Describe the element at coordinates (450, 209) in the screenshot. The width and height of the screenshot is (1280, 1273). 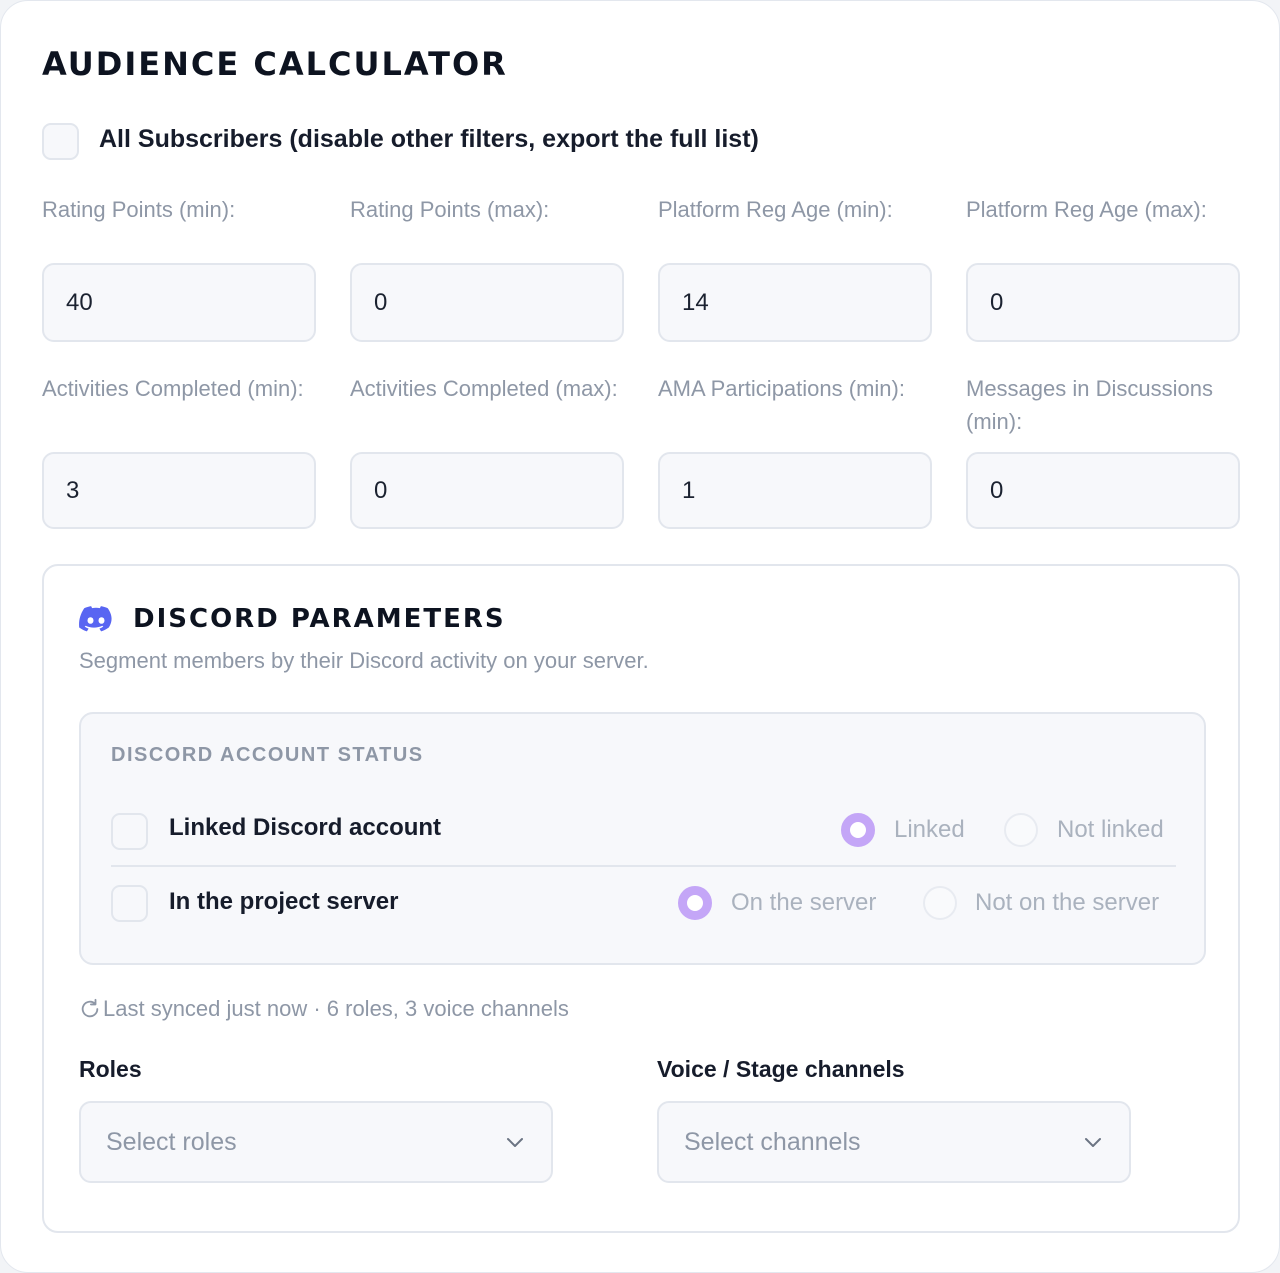
I see `rating-points-max-label: Rating Points (max):` at that location.